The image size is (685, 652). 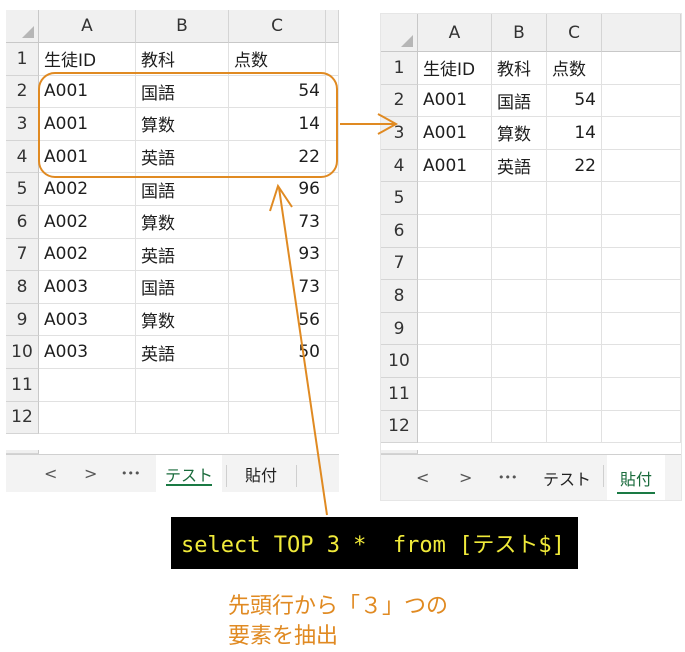 What do you see at coordinates (188, 125) in the screenshot?
I see `highlight-box` at bounding box center [188, 125].